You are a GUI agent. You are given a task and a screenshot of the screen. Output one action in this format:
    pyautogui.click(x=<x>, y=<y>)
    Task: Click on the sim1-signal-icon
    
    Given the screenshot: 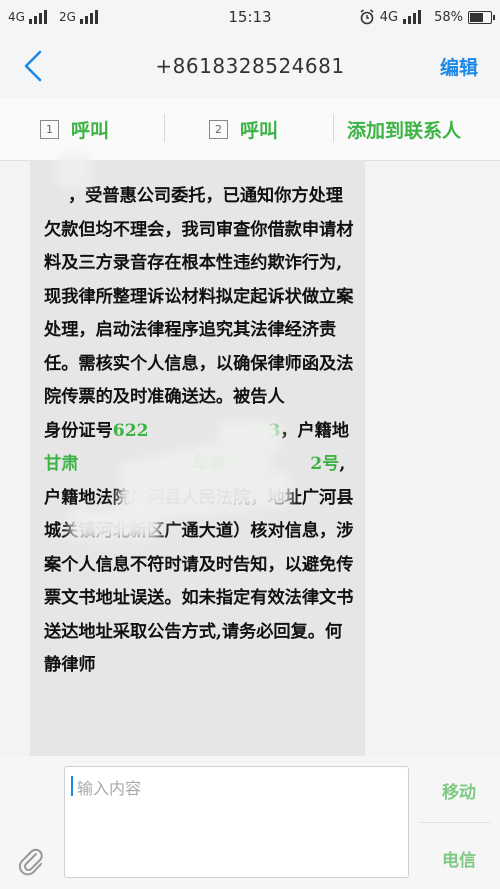 What is the action you would take?
    pyautogui.click(x=37, y=17)
    